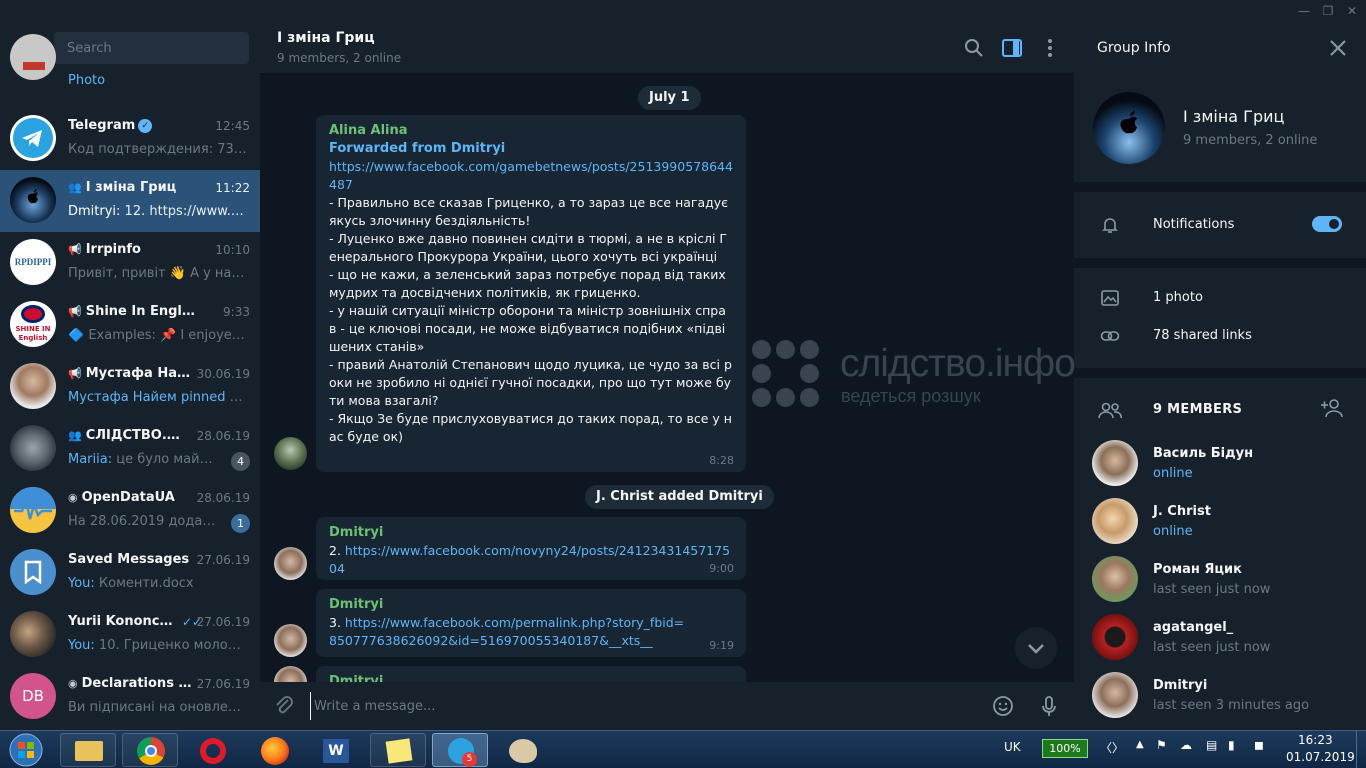 This screenshot has width=1366, height=768. I want to click on chat-title: I зміна Гриц, so click(326, 38).